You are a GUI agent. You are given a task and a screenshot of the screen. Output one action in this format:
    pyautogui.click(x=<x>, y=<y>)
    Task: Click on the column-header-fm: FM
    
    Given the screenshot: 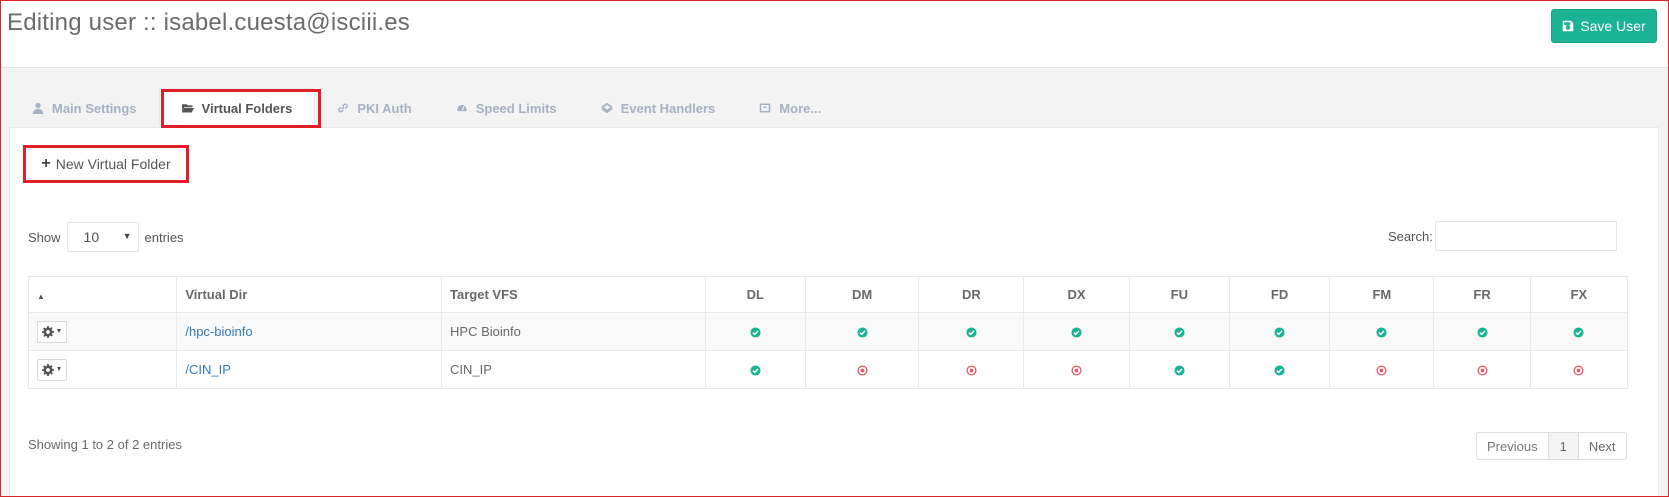 What is the action you would take?
    pyautogui.click(x=1382, y=294)
    